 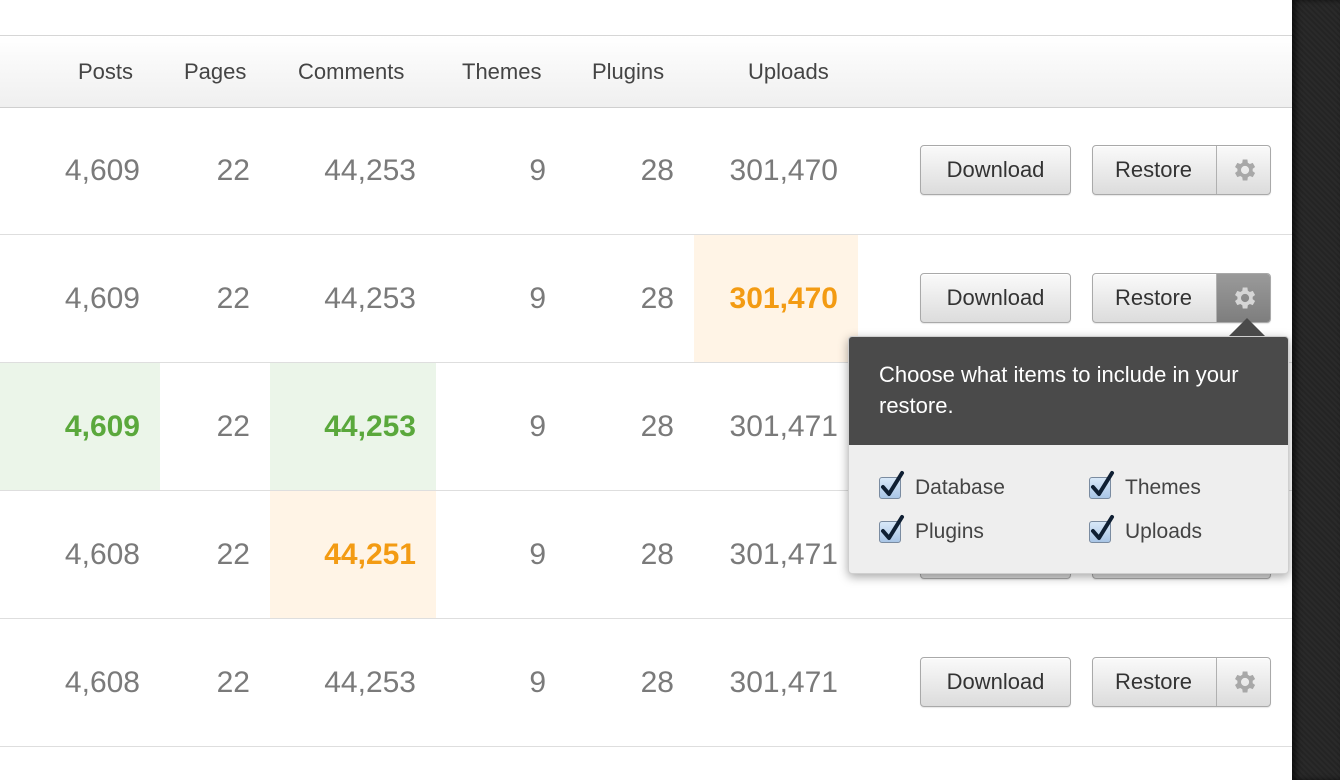 I want to click on themes-checkbox, so click(x=1101, y=485).